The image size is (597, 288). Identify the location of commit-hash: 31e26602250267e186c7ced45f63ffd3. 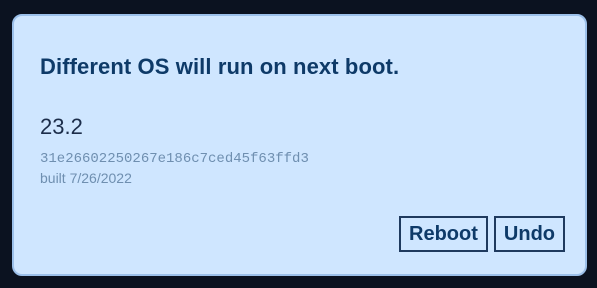
(174, 159).